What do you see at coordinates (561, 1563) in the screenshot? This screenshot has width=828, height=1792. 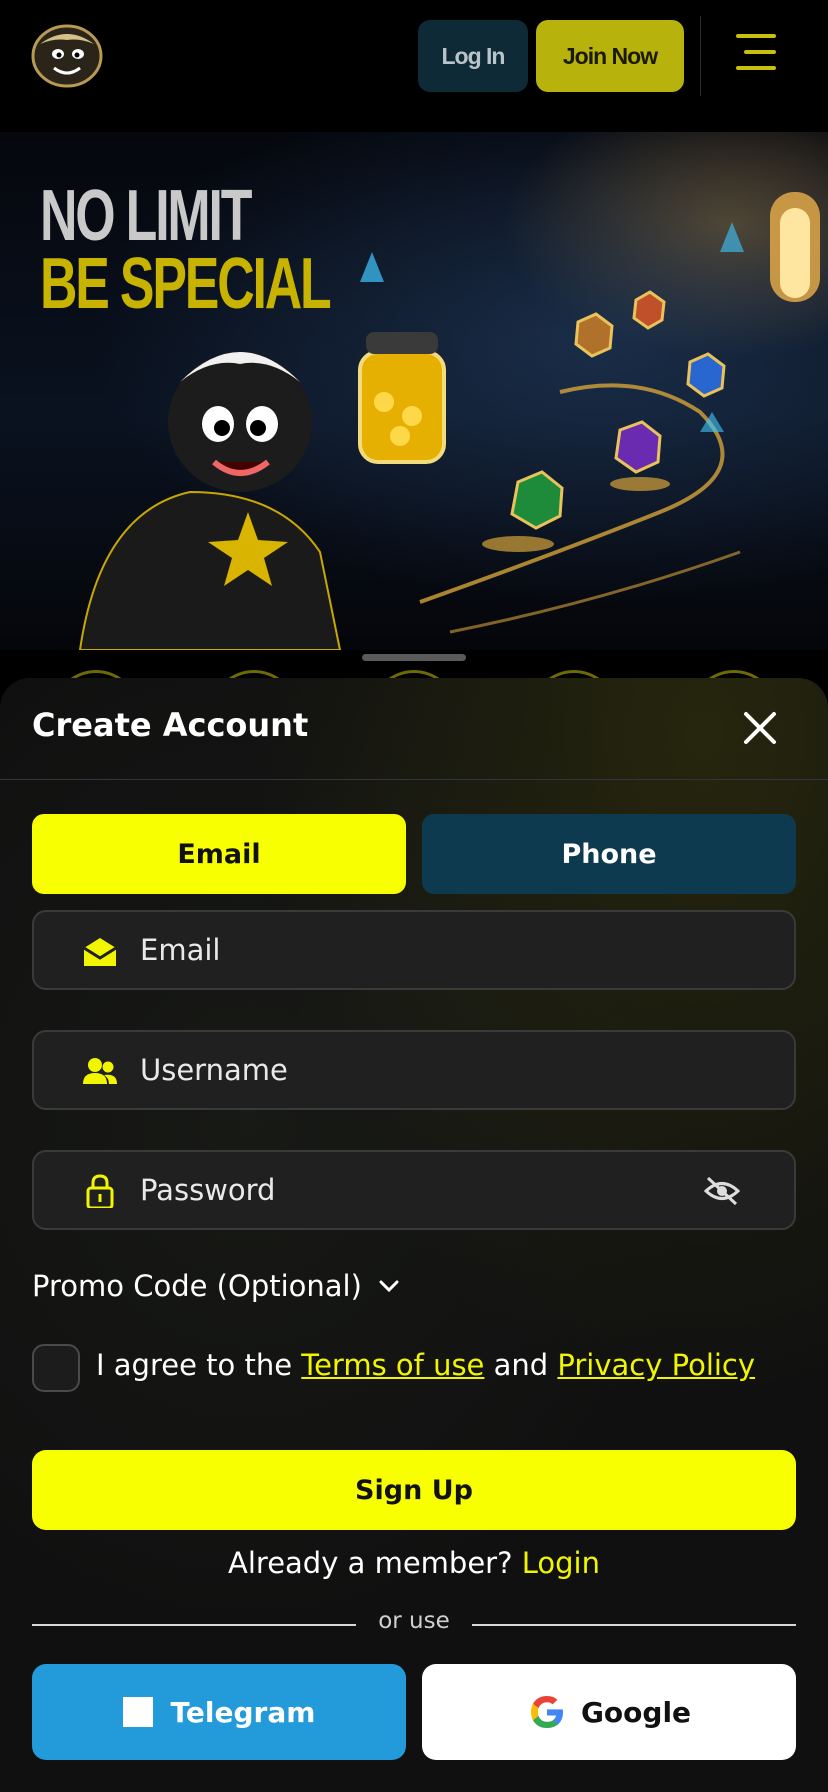 I see `login-link: Login` at bounding box center [561, 1563].